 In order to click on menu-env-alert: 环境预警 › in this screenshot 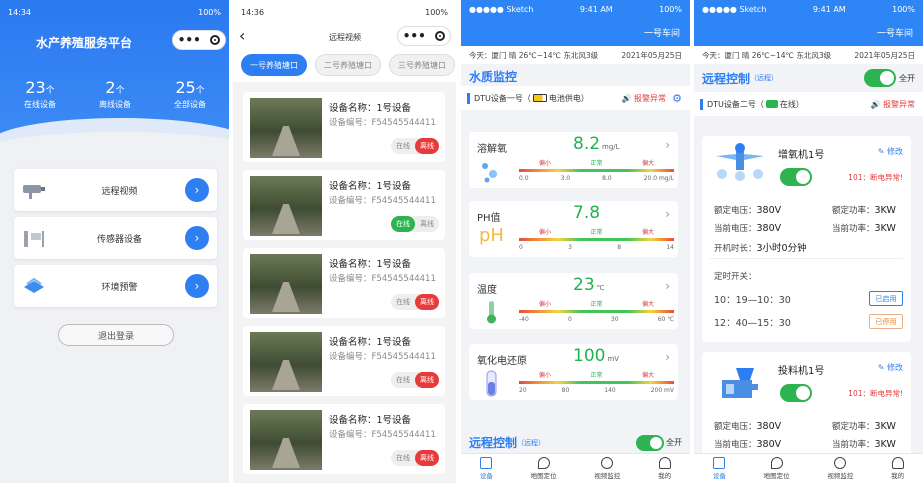, I will do `click(115, 286)`.